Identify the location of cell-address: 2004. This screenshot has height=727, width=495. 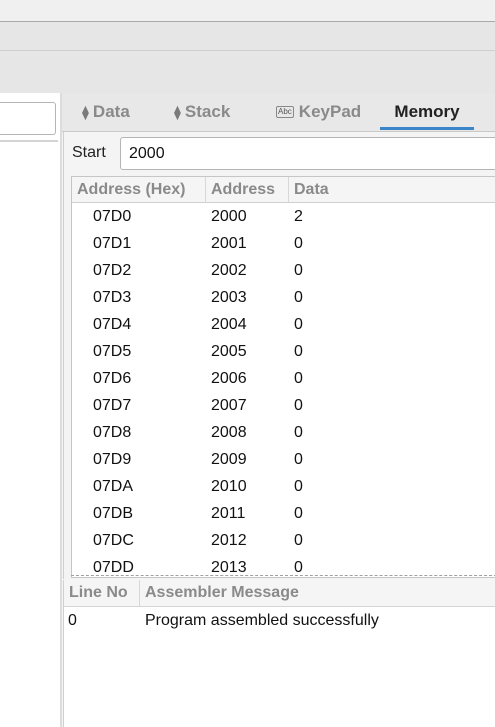
(229, 324).